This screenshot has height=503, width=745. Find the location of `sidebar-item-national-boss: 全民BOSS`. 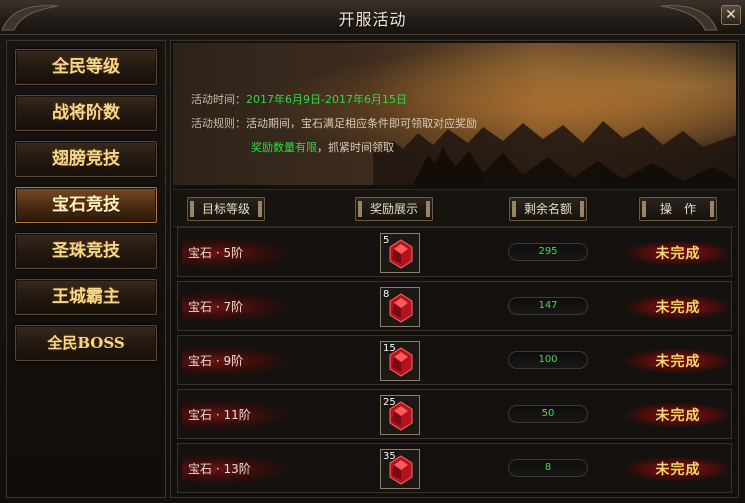

sidebar-item-national-boss: 全民BOSS is located at coordinates (86, 343).